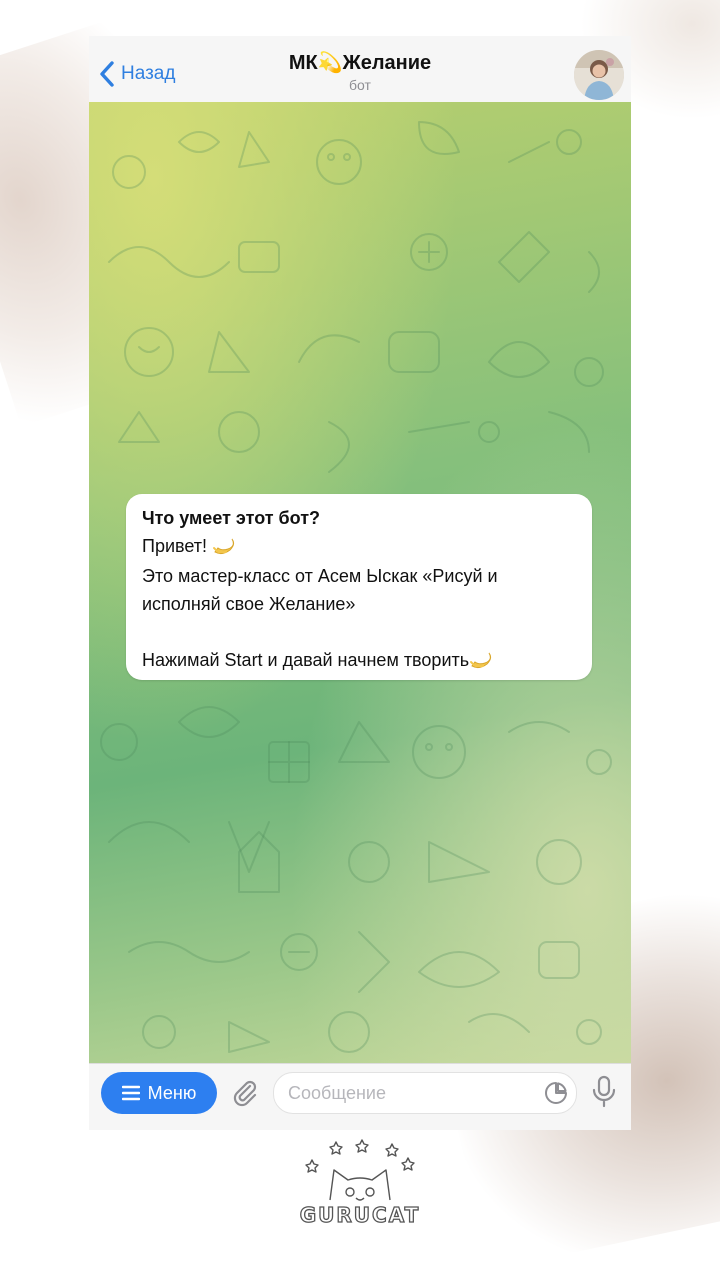  What do you see at coordinates (360, 1183) in the screenshot?
I see `gurucat-logo: GURUCAT` at bounding box center [360, 1183].